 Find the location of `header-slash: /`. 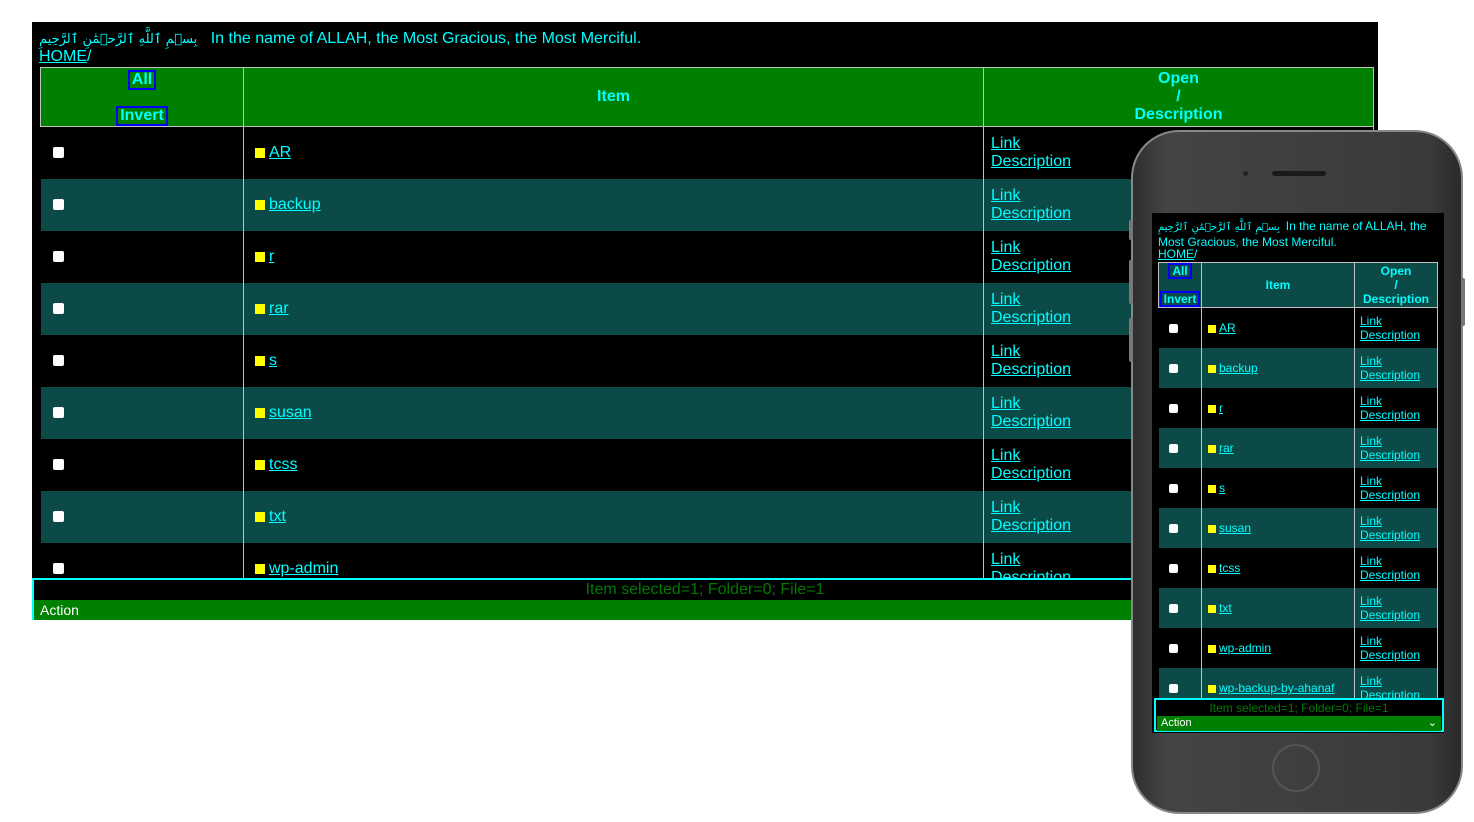

header-slash: / is located at coordinates (1178, 96).